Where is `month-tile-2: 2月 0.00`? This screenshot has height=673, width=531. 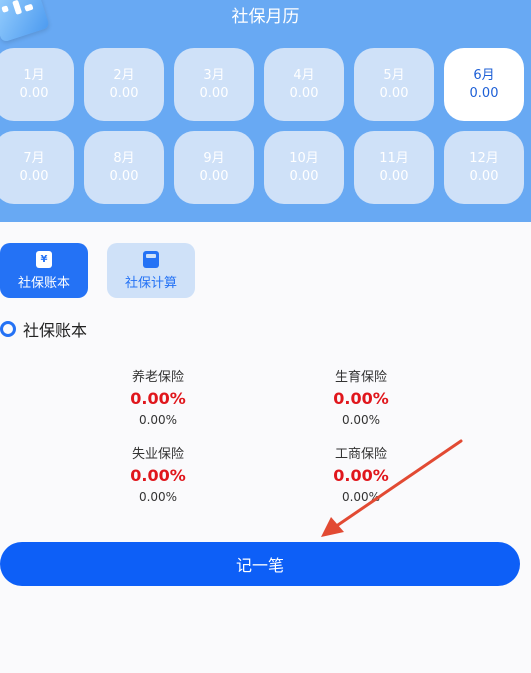 month-tile-2: 2月 0.00 is located at coordinates (124, 84).